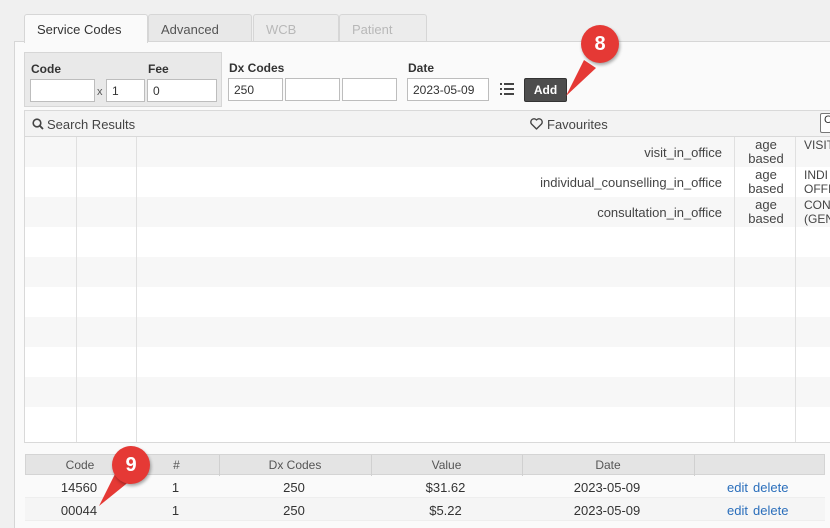  I want to click on date-label: Date, so click(421, 68).